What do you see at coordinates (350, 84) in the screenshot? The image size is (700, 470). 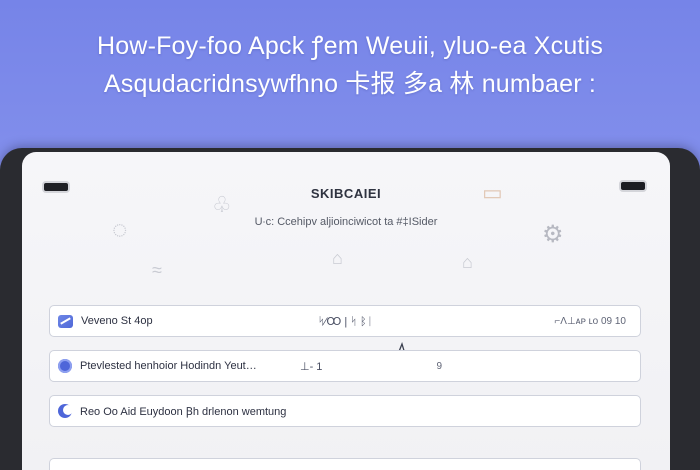 I see `headline-line-2: Asqudacridnsywfhno 卡报 多a 林 numbaer :` at bounding box center [350, 84].